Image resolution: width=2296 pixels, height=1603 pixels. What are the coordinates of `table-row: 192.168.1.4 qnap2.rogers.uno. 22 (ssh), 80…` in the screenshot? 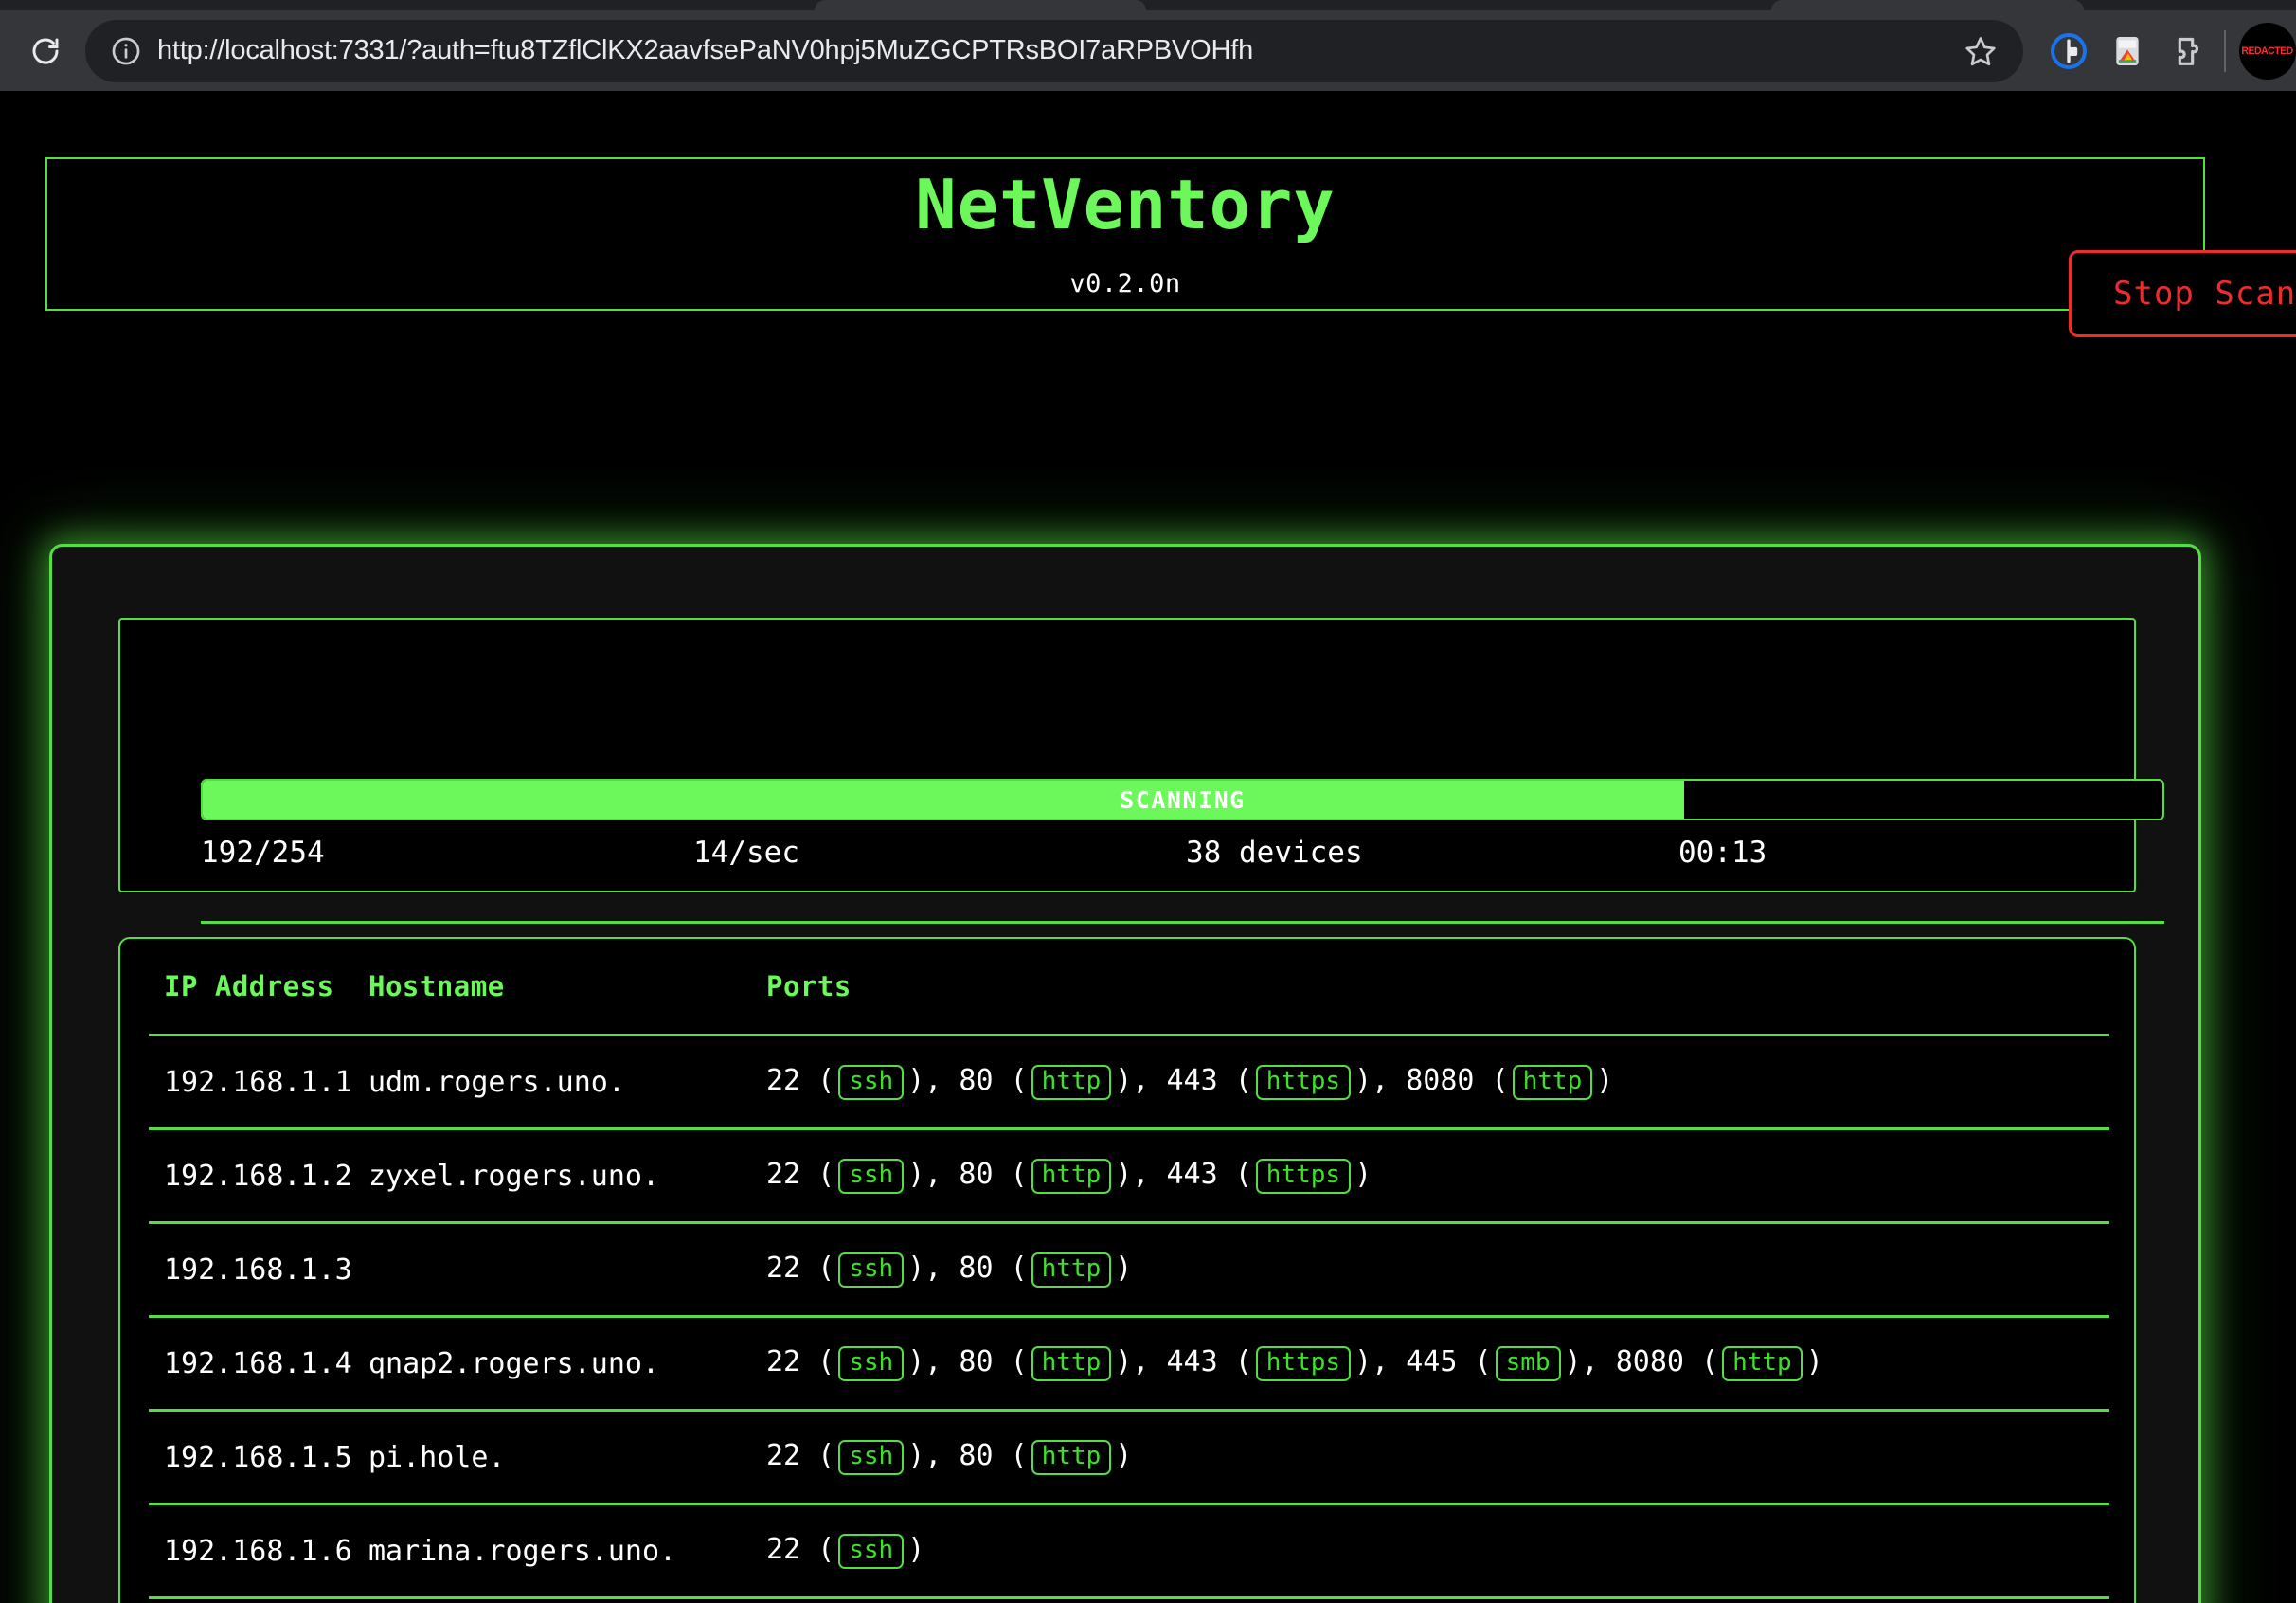 It's located at (1129, 1362).